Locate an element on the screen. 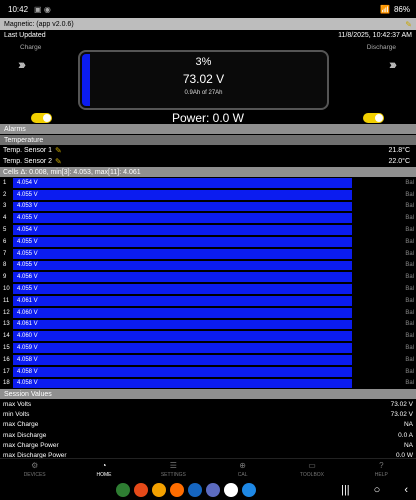 The height and width of the screenshot is (500, 416). cell-row: 5 4.054 V Bal is located at coordinates (208, 230).